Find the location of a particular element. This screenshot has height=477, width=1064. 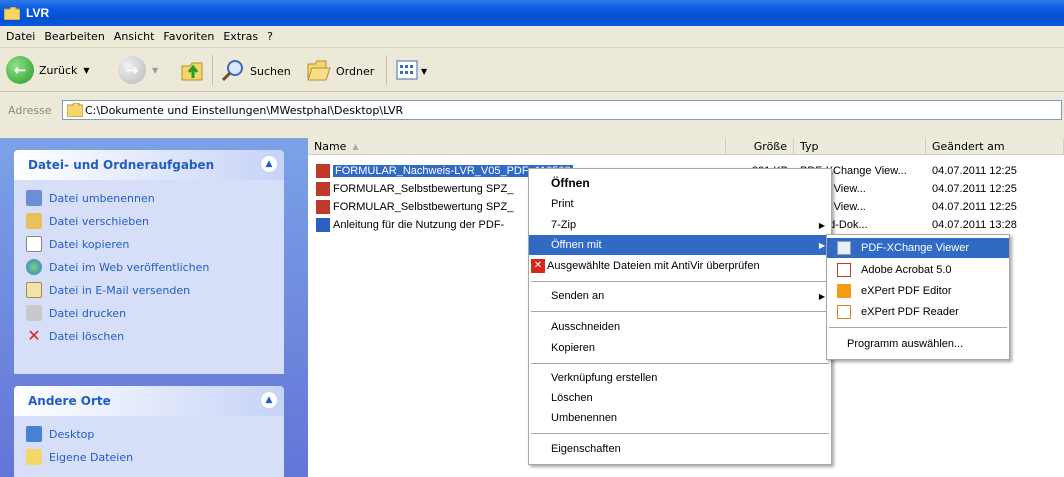

menu-label: Ausschneiden is located at coordinates (586, 327).